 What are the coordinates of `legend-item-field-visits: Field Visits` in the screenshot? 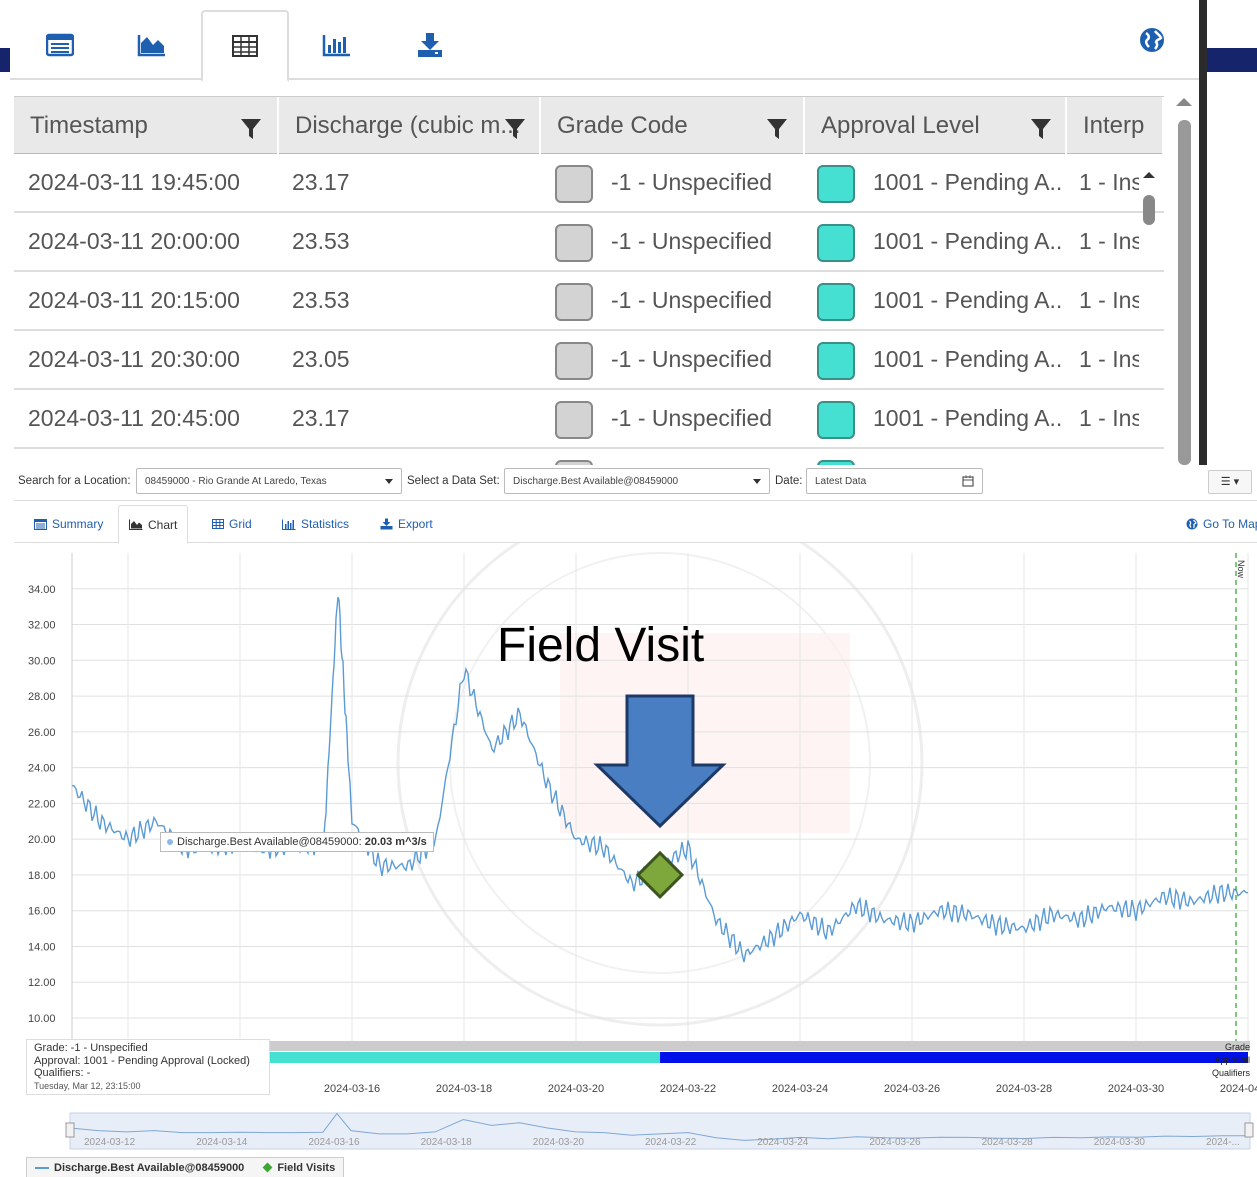 It's located at (298, 1168).